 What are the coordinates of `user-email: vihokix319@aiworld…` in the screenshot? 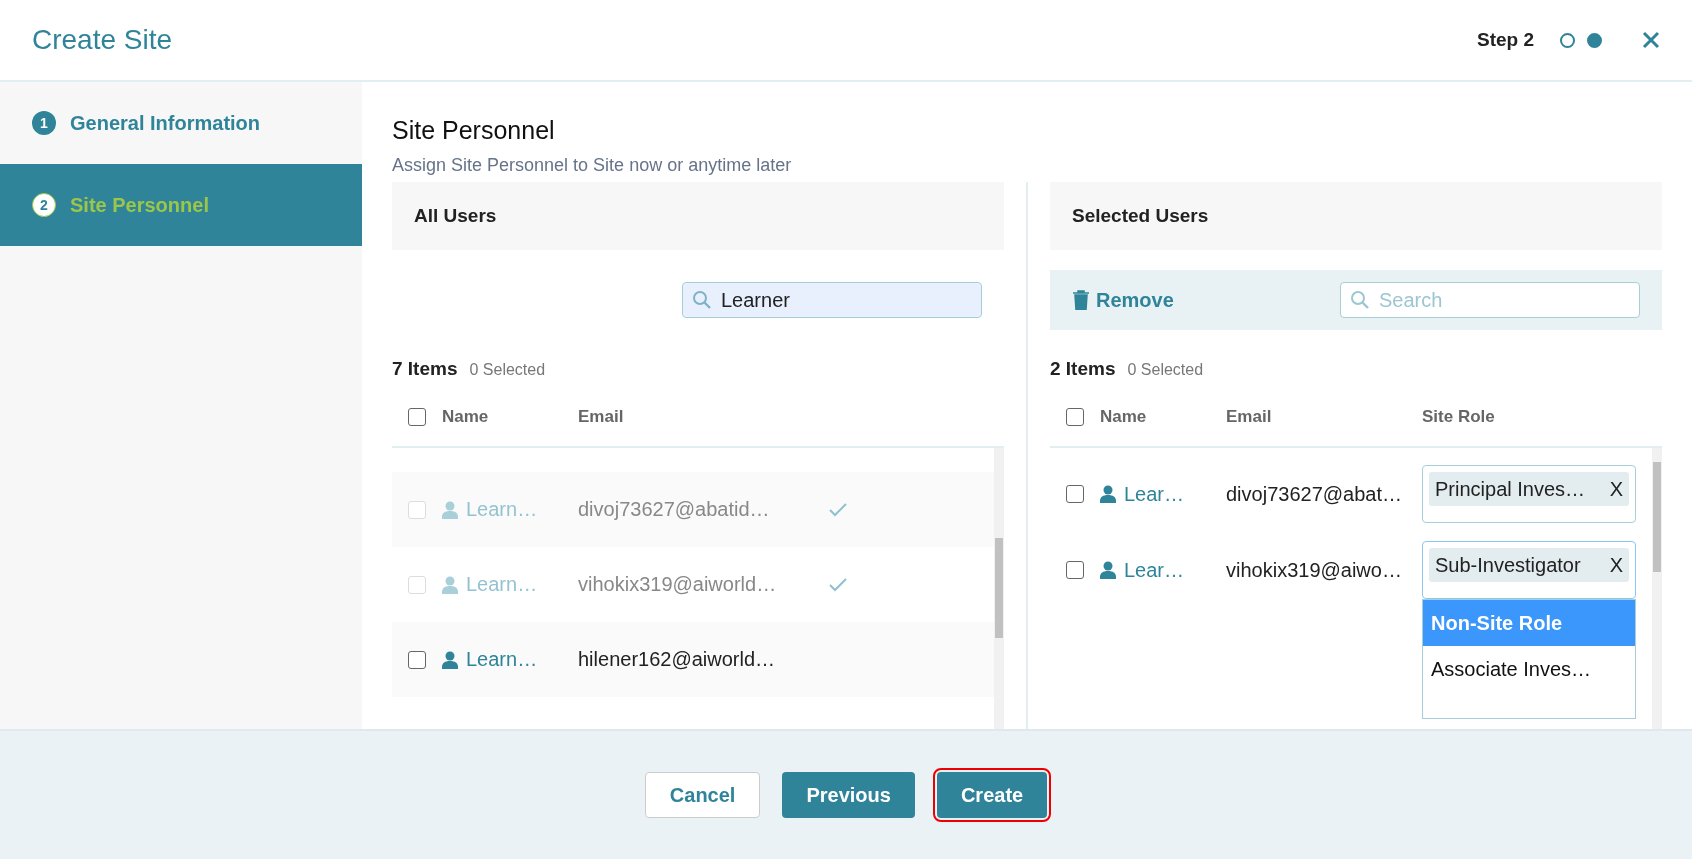 It's located at (678, 584).